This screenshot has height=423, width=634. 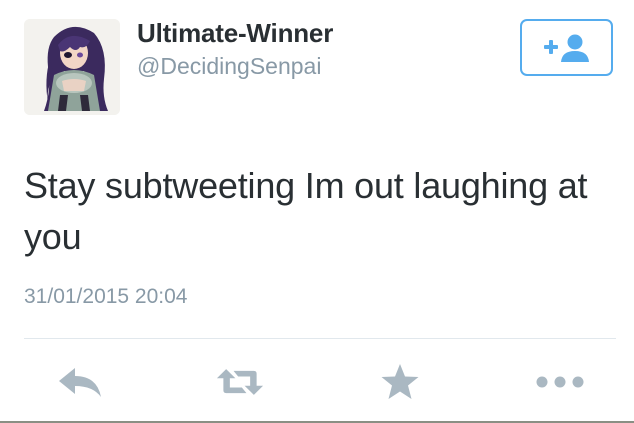 What do you see at coordinates (320, 338) in the screenshot?
I see `divider` at bounding box center [320, 338].